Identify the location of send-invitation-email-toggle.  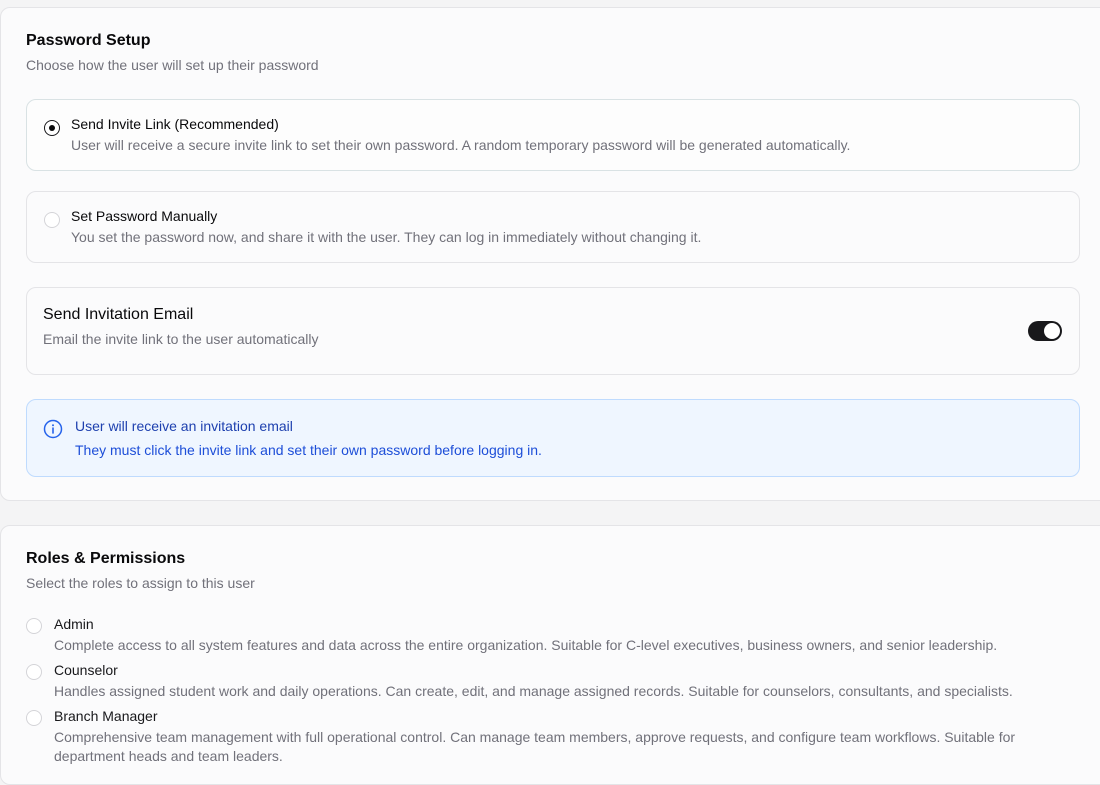
(1045, 331).